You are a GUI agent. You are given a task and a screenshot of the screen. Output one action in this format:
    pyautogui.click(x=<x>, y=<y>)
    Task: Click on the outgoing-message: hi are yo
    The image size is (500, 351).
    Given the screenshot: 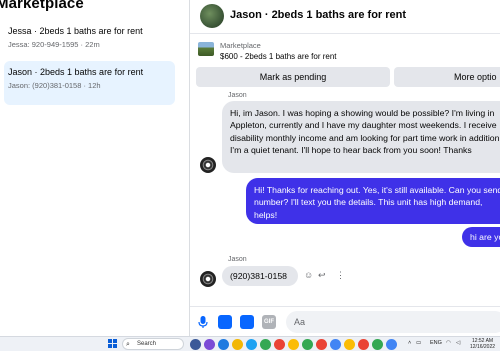 What is the action you would take?
    pyautogui.click(x=481, y=237)
    